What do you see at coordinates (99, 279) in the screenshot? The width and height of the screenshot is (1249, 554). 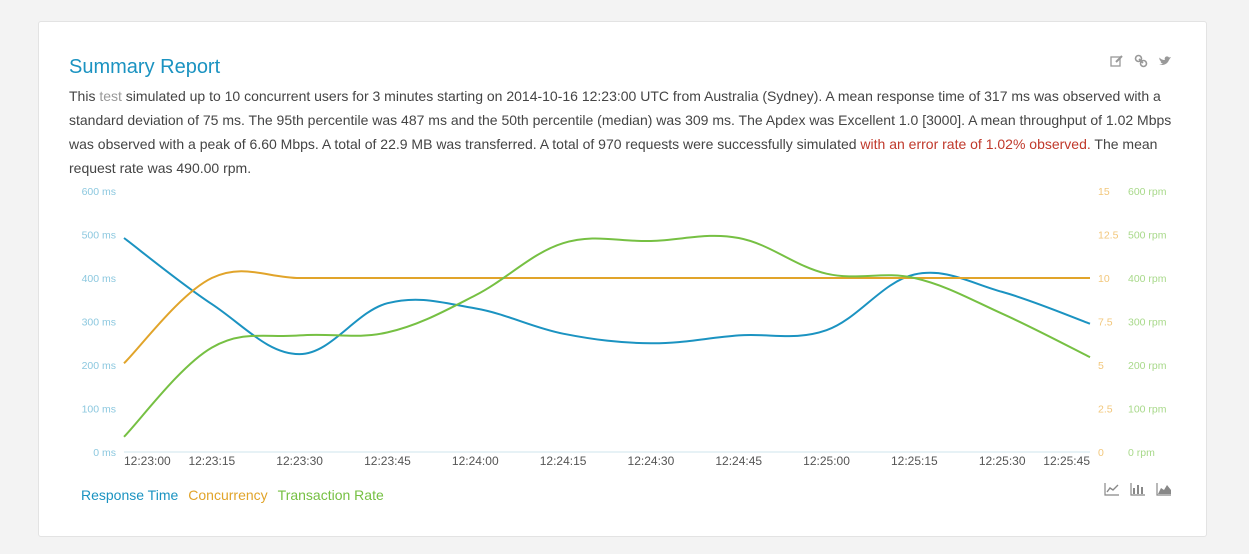 I see `y-left-tick-label: 400 ms` at bounding box center [99, 279].